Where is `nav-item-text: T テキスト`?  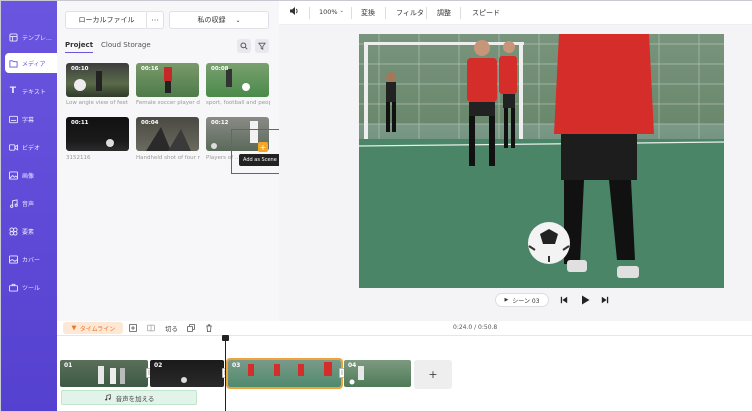 nav-item-text: T テキスト is located at coordinates (30, 91).